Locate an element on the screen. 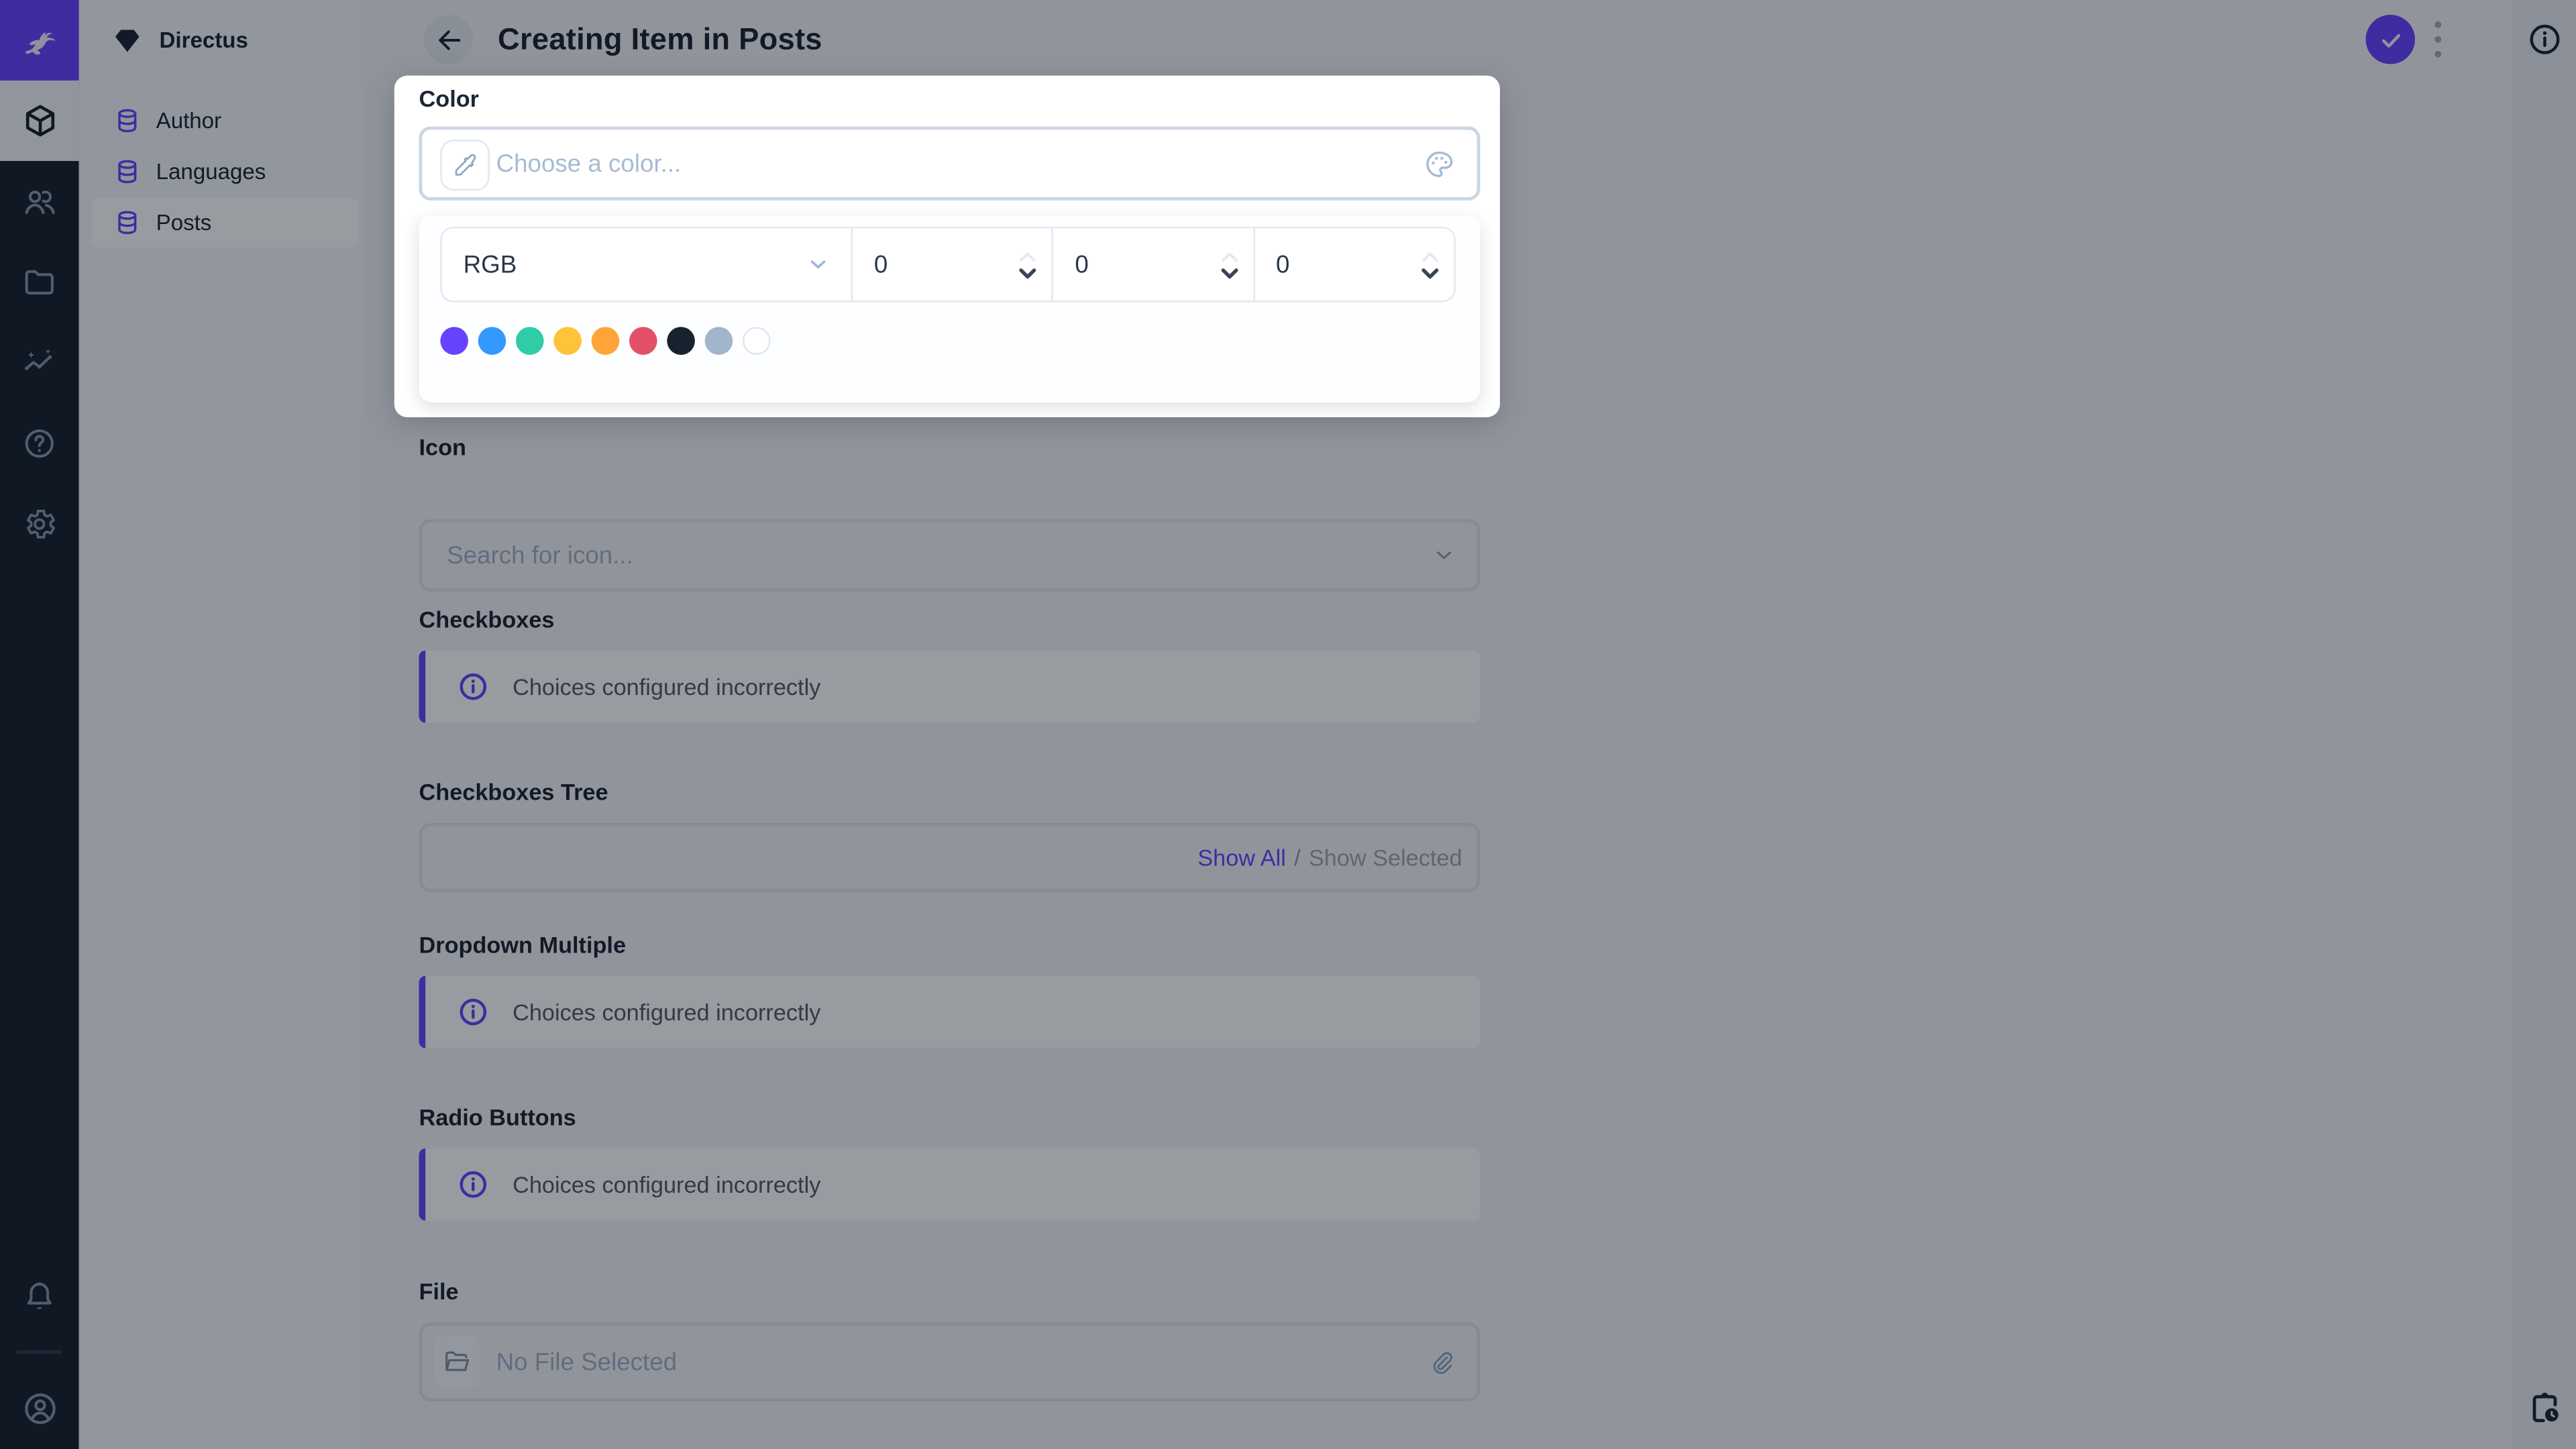 The height and width of the screenshot is (1449, 2576). color-field-label: Color is located at coordinates (449, 98).